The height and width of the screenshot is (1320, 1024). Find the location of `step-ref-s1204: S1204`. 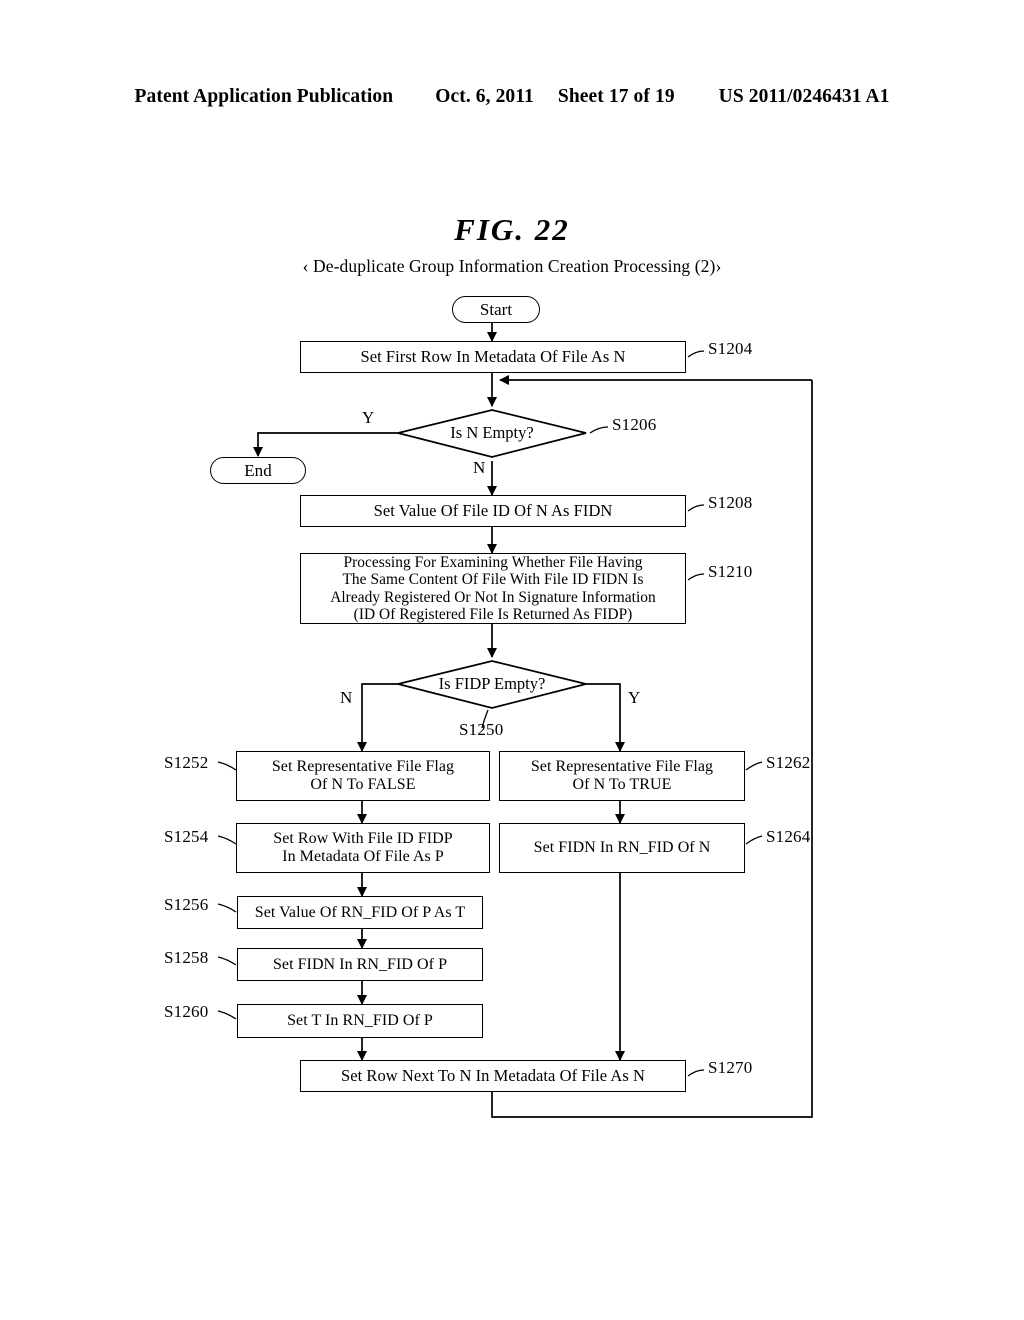

step-ref-s1204: S1204 is located at coordinates (730, 349).